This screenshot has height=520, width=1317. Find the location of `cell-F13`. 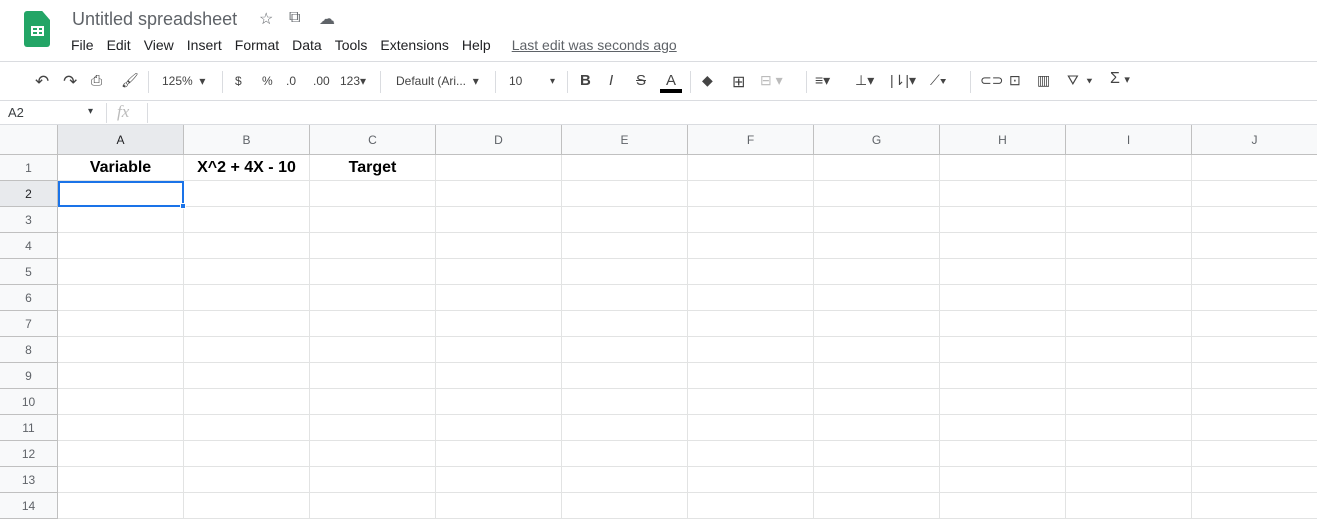

cell-F13 is located at coordinates (751, 480).